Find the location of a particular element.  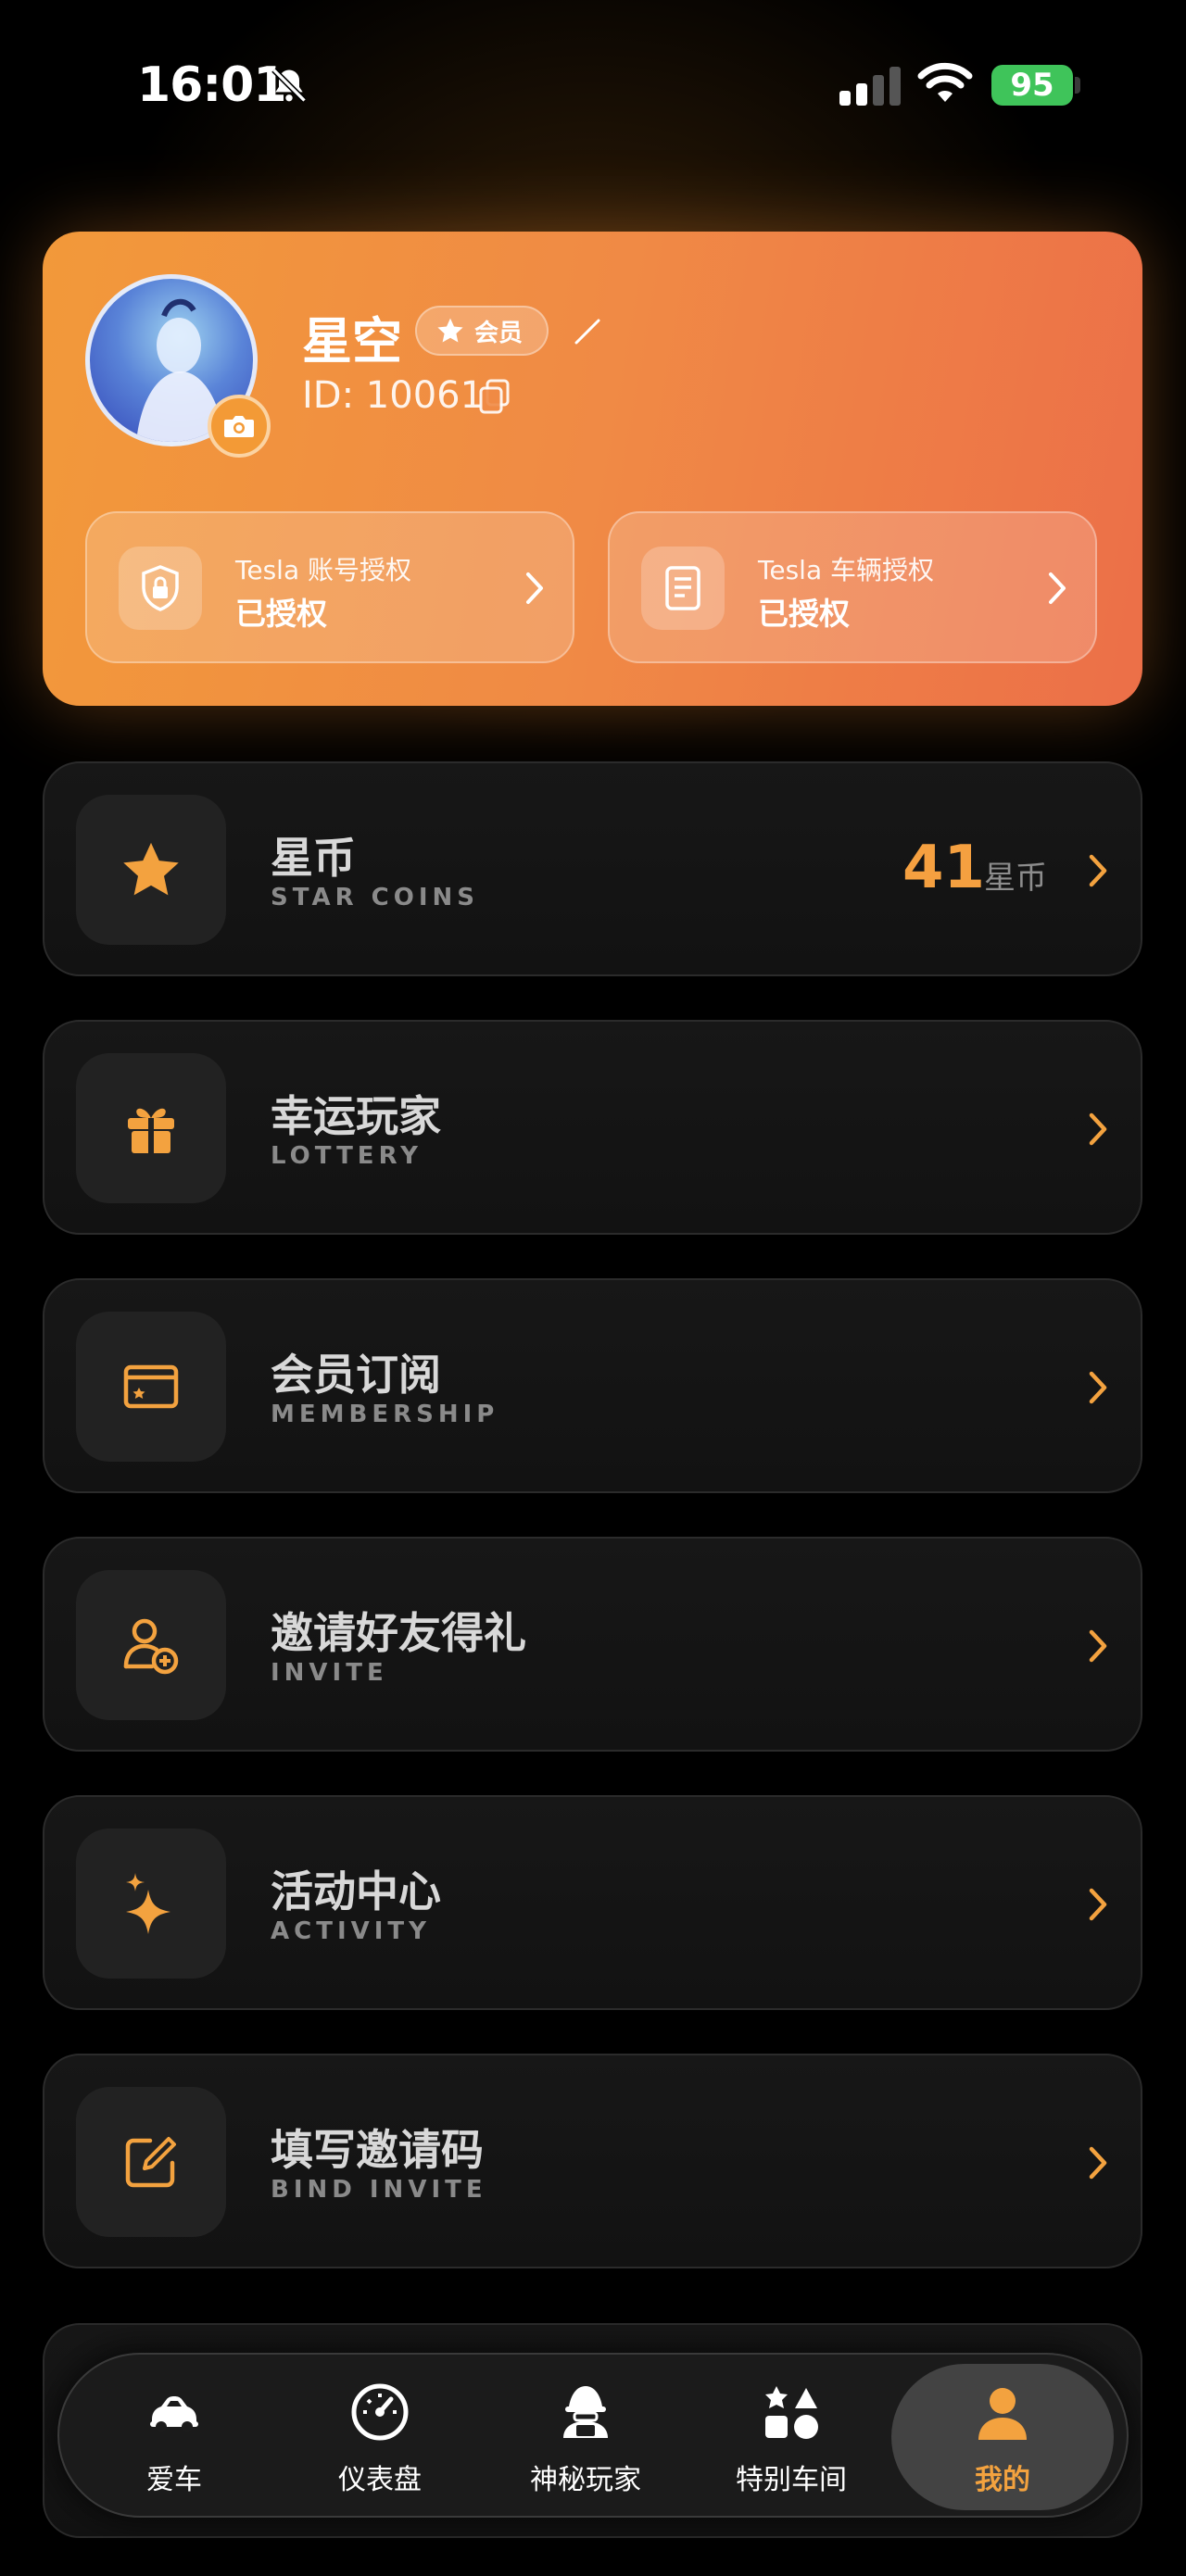

star-coins-unit: 星币 is located at coordinates (1015, 878).